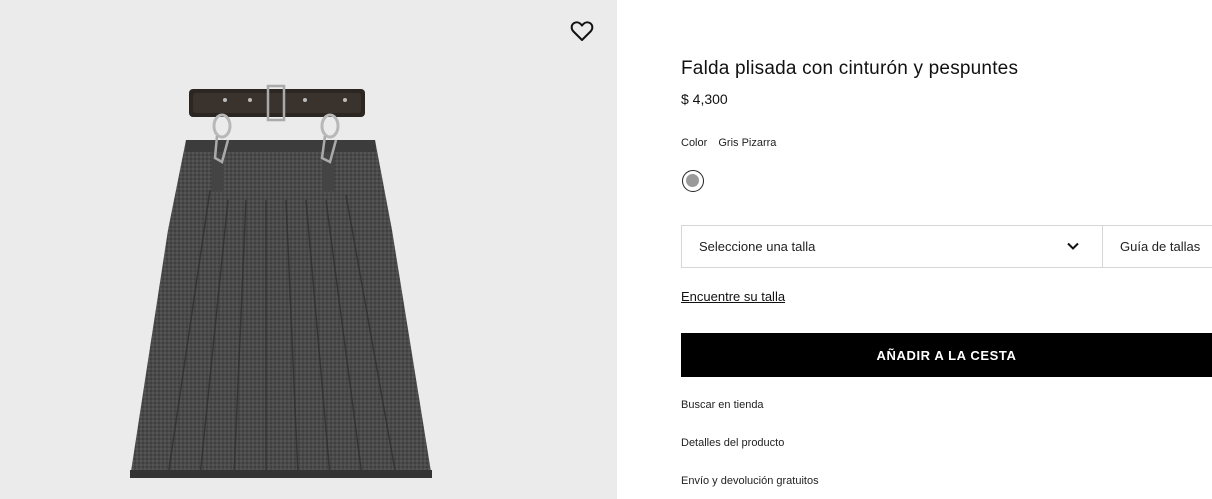  I want to click on color-swatch-gris-pizarra, so click(693, 181).